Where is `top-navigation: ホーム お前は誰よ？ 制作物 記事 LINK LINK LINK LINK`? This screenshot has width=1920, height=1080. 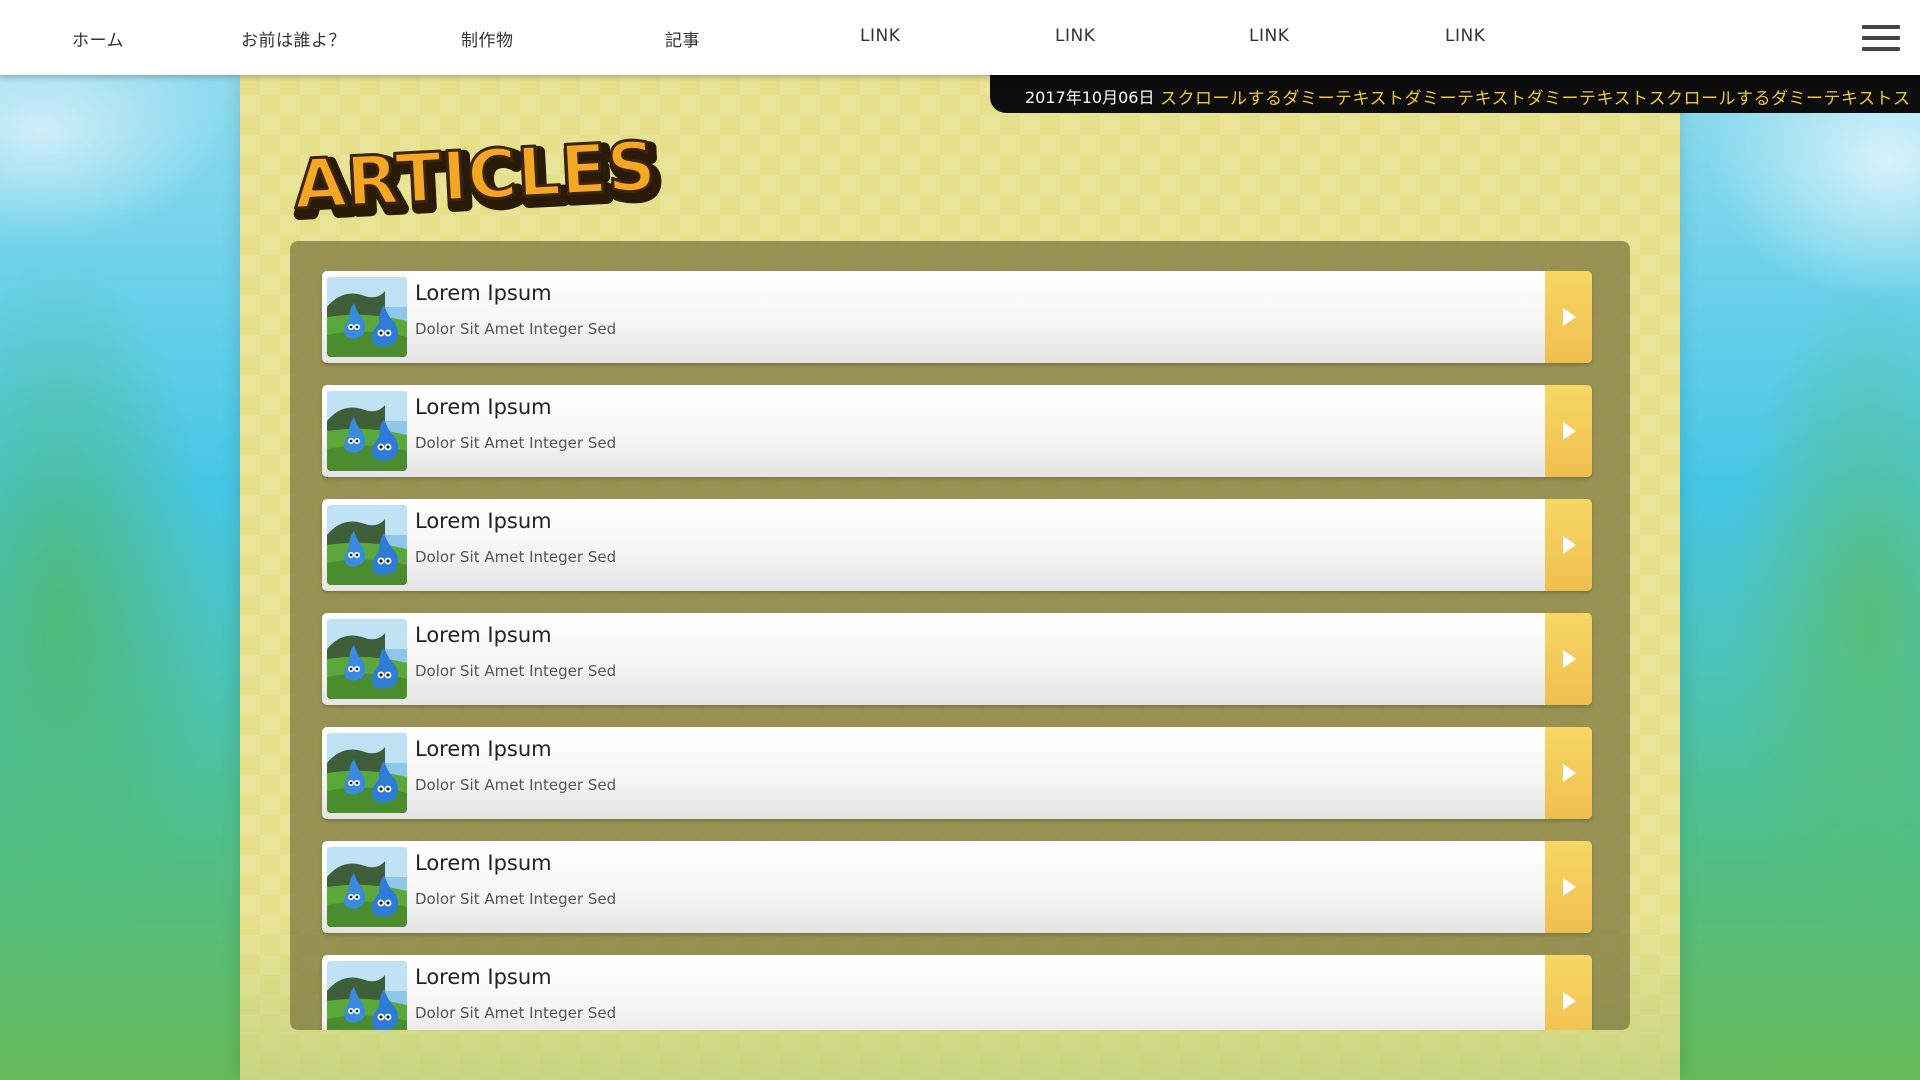
top-navigation: ホーム お前は誰よ？ 制作物 記事 LINK LINK LINK LINK is located at coordinates (960, 37).